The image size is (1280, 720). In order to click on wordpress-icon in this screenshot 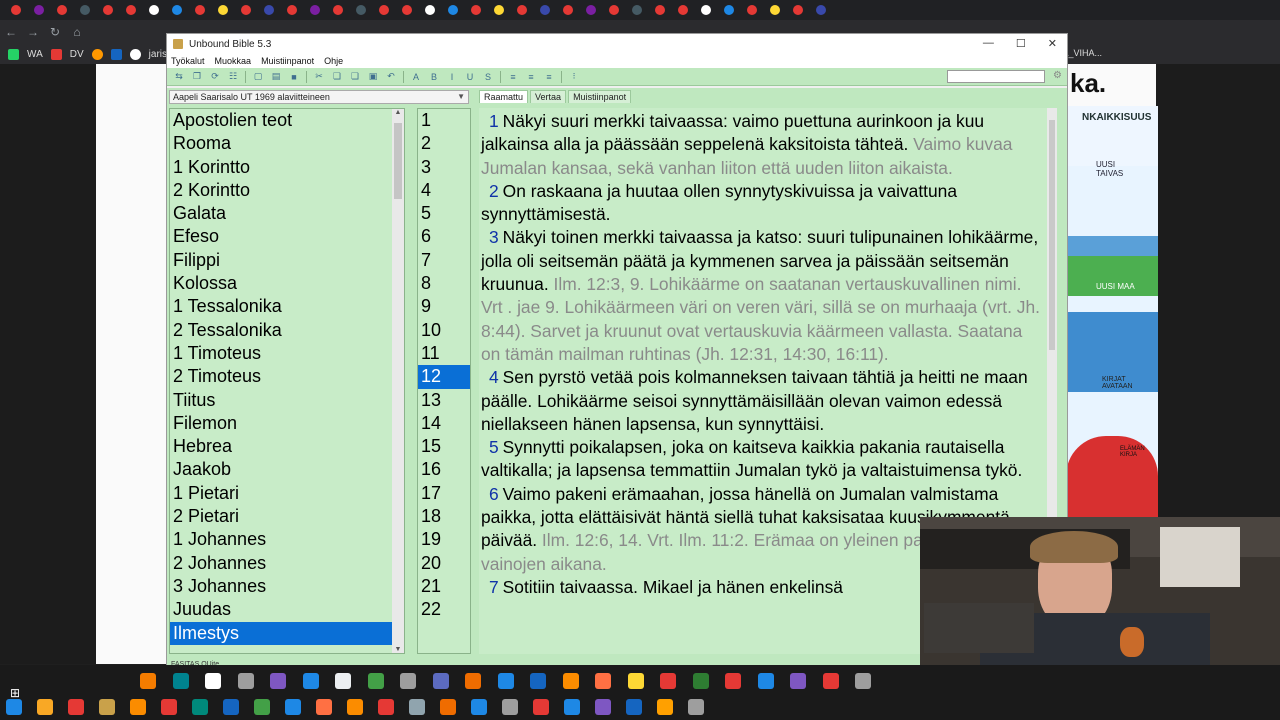, I will do `click(135, 54)`.